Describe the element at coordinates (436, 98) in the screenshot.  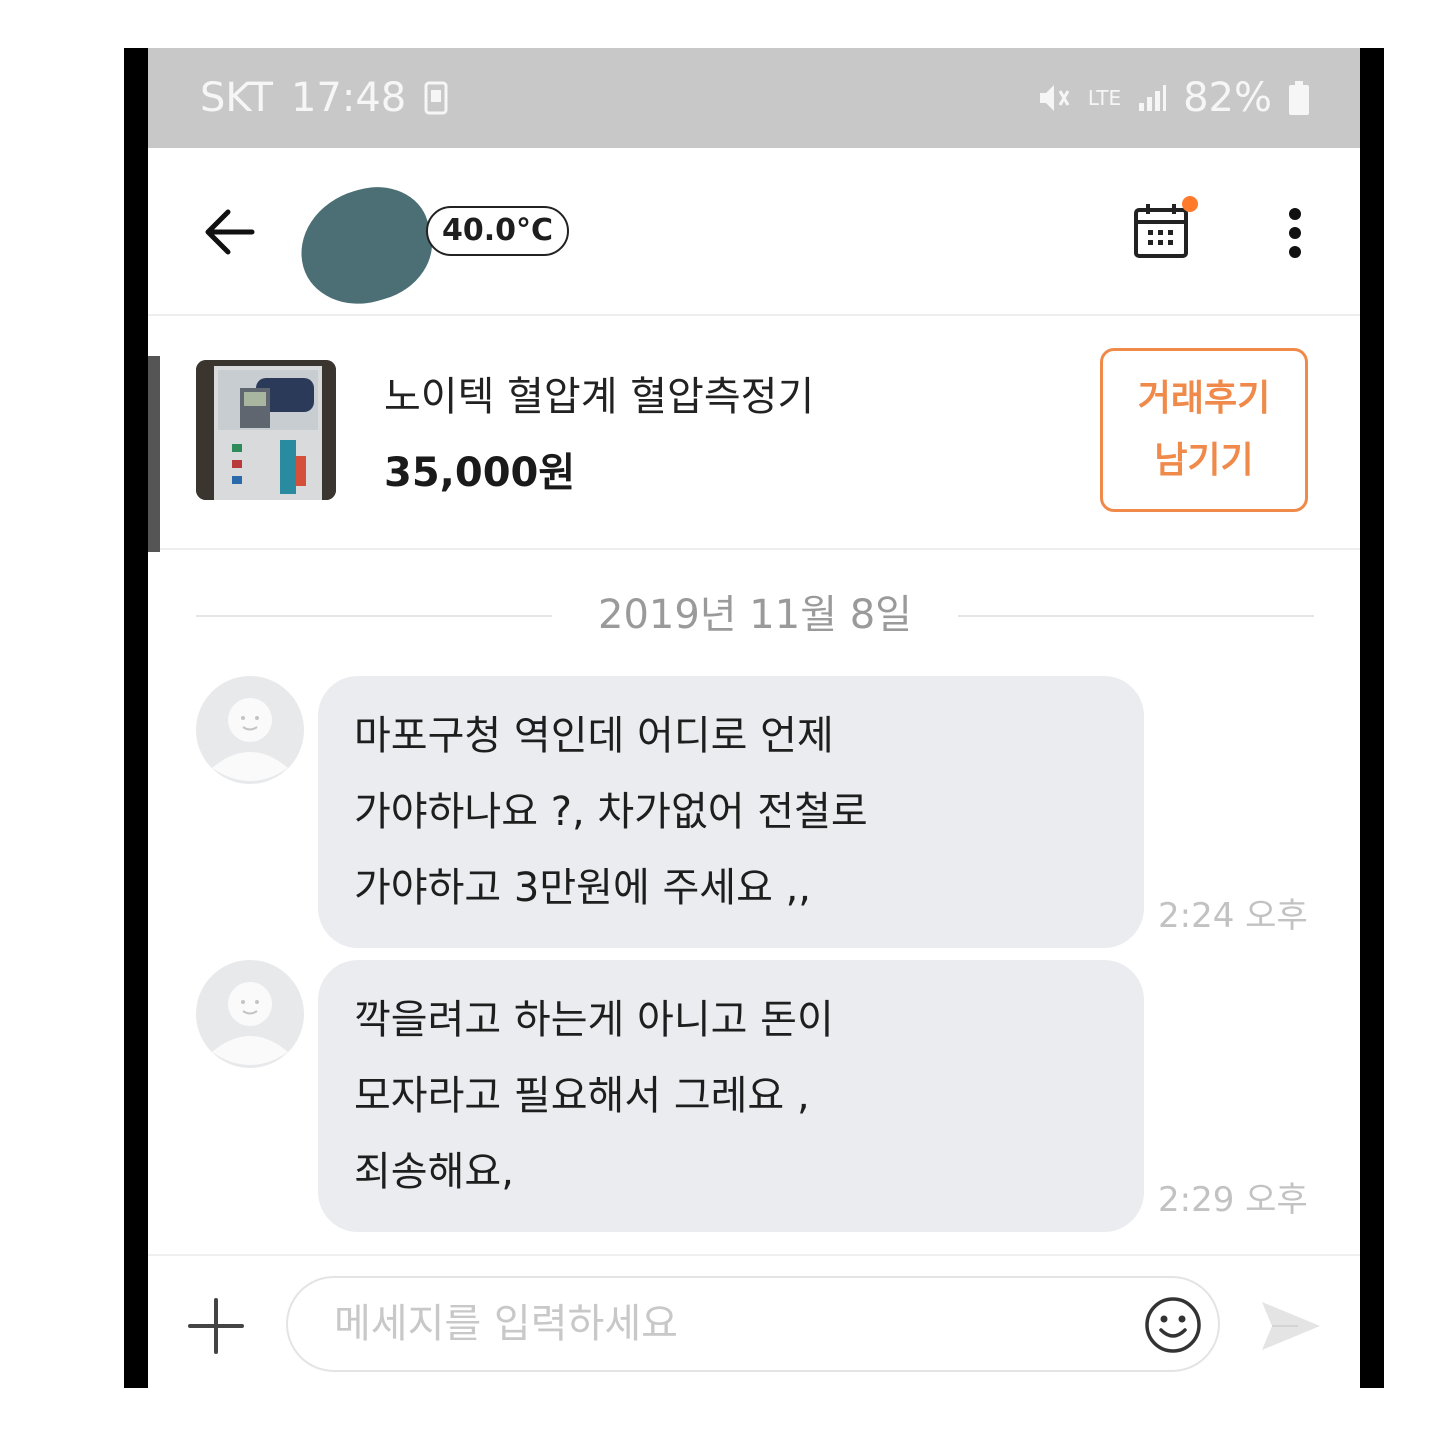
I see `phone-notification-icon` at that location.